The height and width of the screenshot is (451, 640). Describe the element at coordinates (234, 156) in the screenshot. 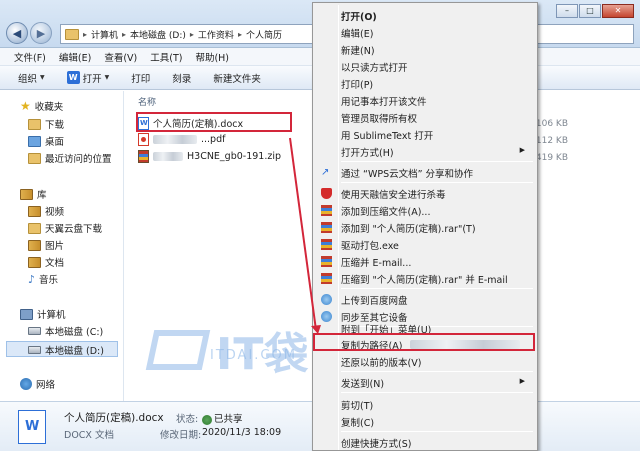

I see `file-name: H3CNE_gb0-191.zip` at that location.